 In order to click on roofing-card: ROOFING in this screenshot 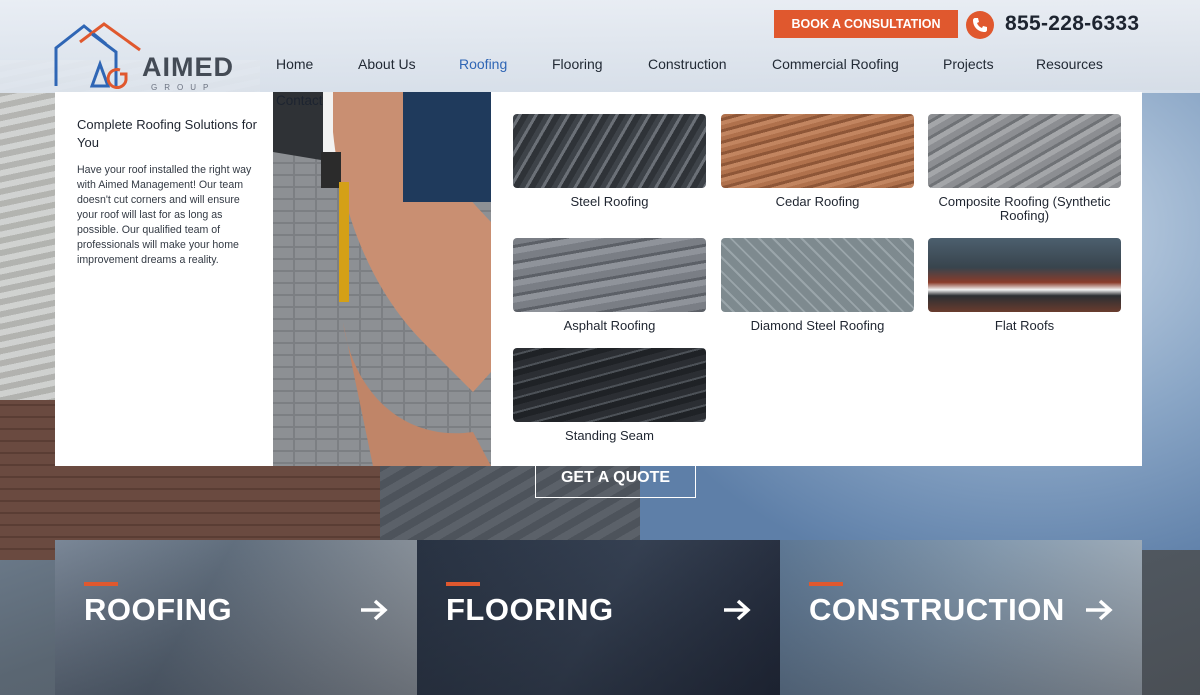, I will do `click(236, 617)`.